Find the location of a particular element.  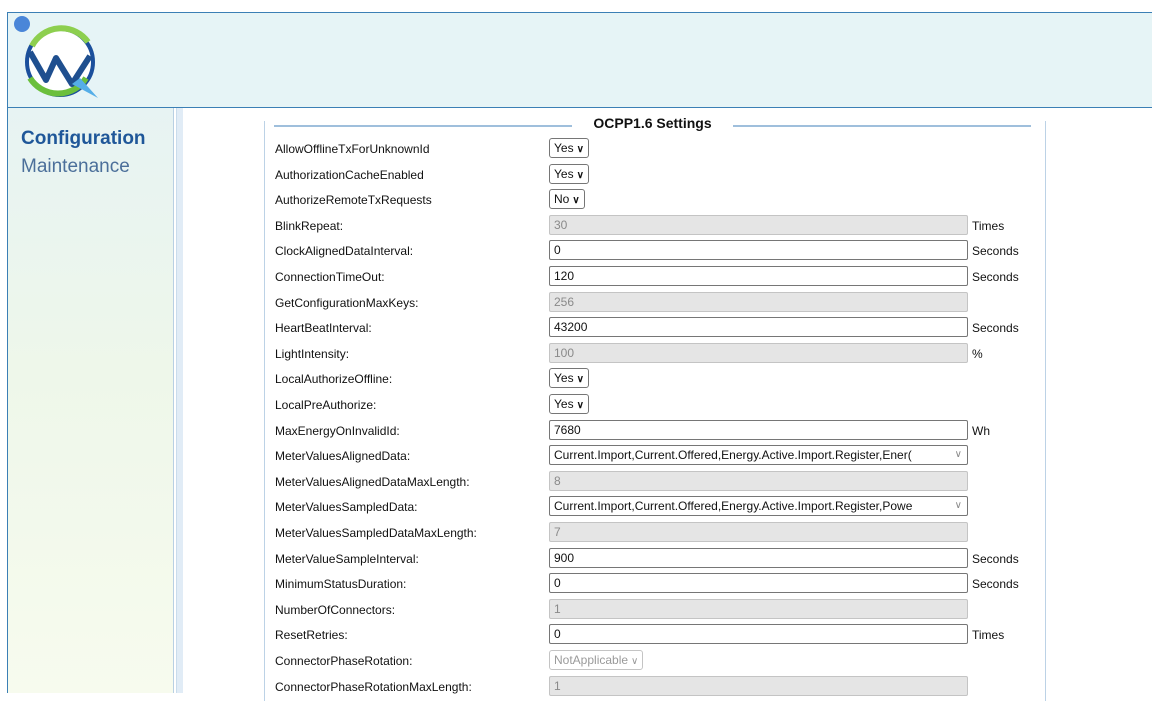

setting-label: MeterValuesSampledData: is located at coordinates (346, 507).